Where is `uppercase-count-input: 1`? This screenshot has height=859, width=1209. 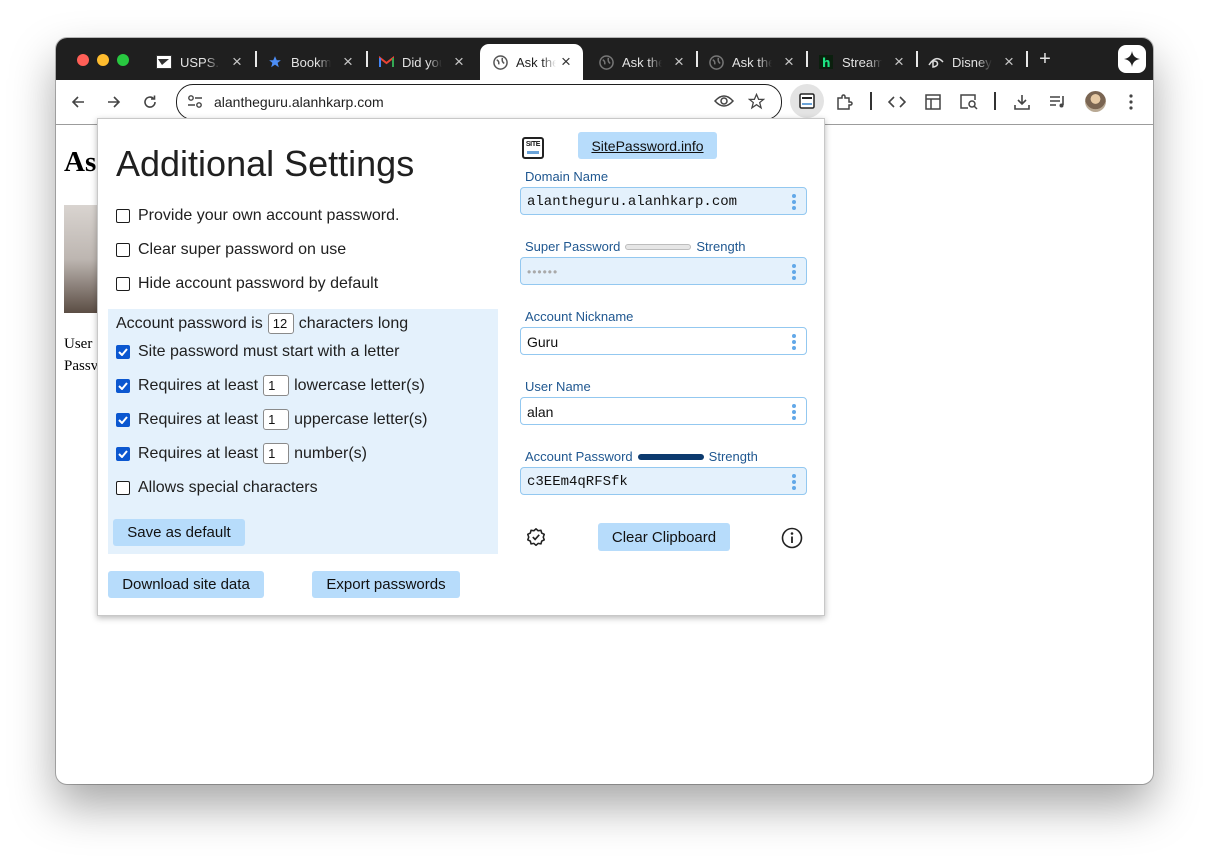
uppercase-count-input: 1 is located at coordinates (276, 419).